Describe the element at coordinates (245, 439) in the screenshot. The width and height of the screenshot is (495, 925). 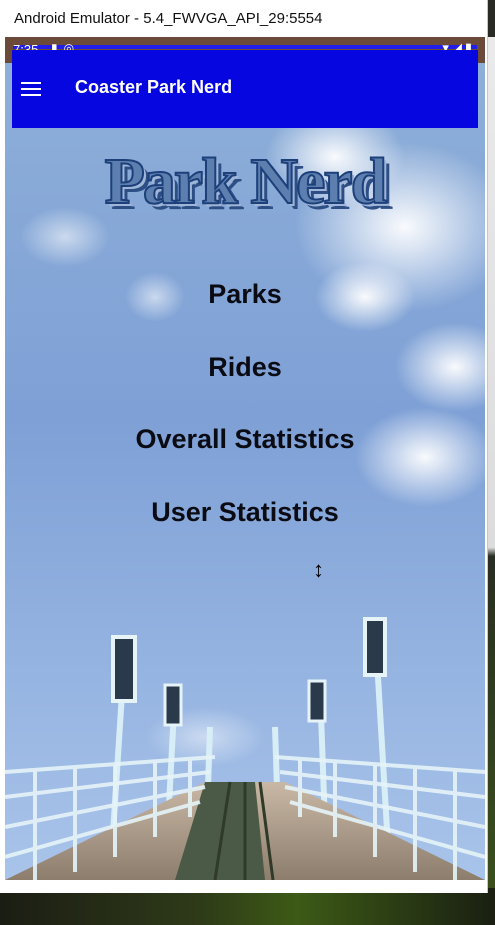
I see `overall-statistics-link: Overall Statistics` at that location.